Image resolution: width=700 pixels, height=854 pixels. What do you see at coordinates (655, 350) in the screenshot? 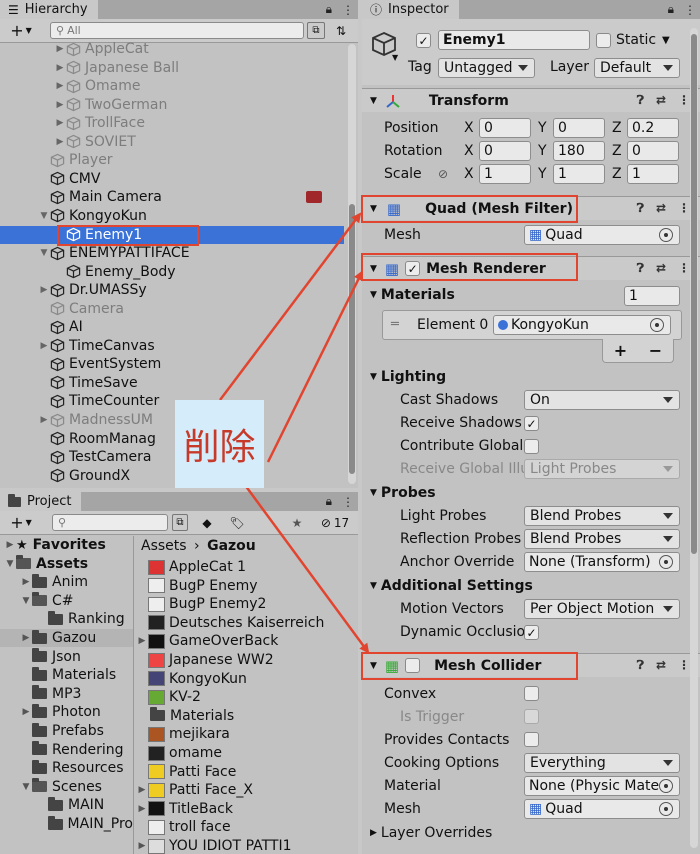
I see `remove-element-button: −` at bounding box center [655, 350].